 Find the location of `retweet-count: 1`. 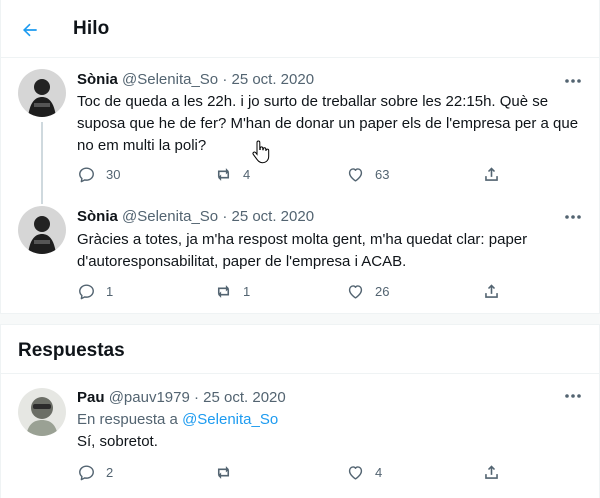

retweet-count: 1 is located at coordinates (247, 291).